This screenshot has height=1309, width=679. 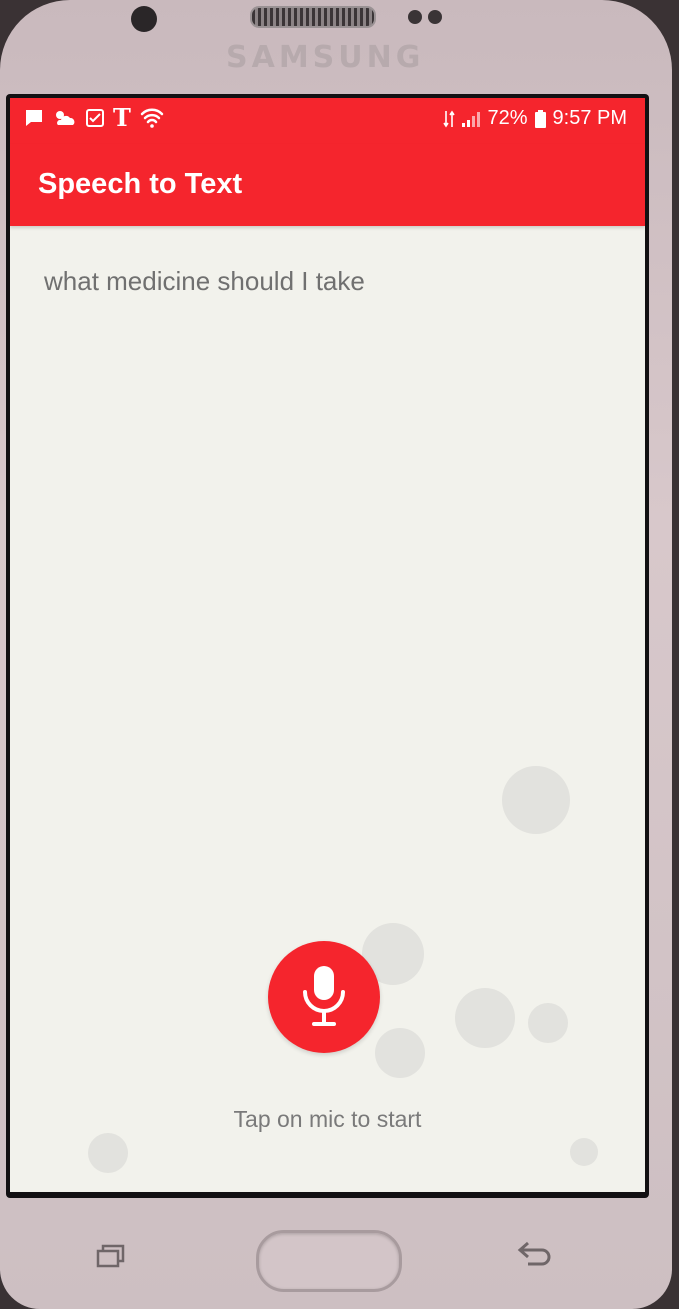 I want to click on microphone-icon, so click(x=324, y=996).